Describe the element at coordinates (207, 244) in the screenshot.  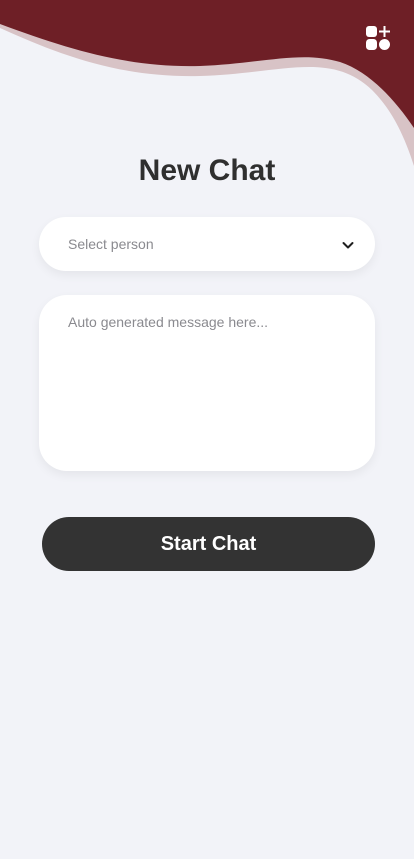
I see `person-select: Select person` at that location.